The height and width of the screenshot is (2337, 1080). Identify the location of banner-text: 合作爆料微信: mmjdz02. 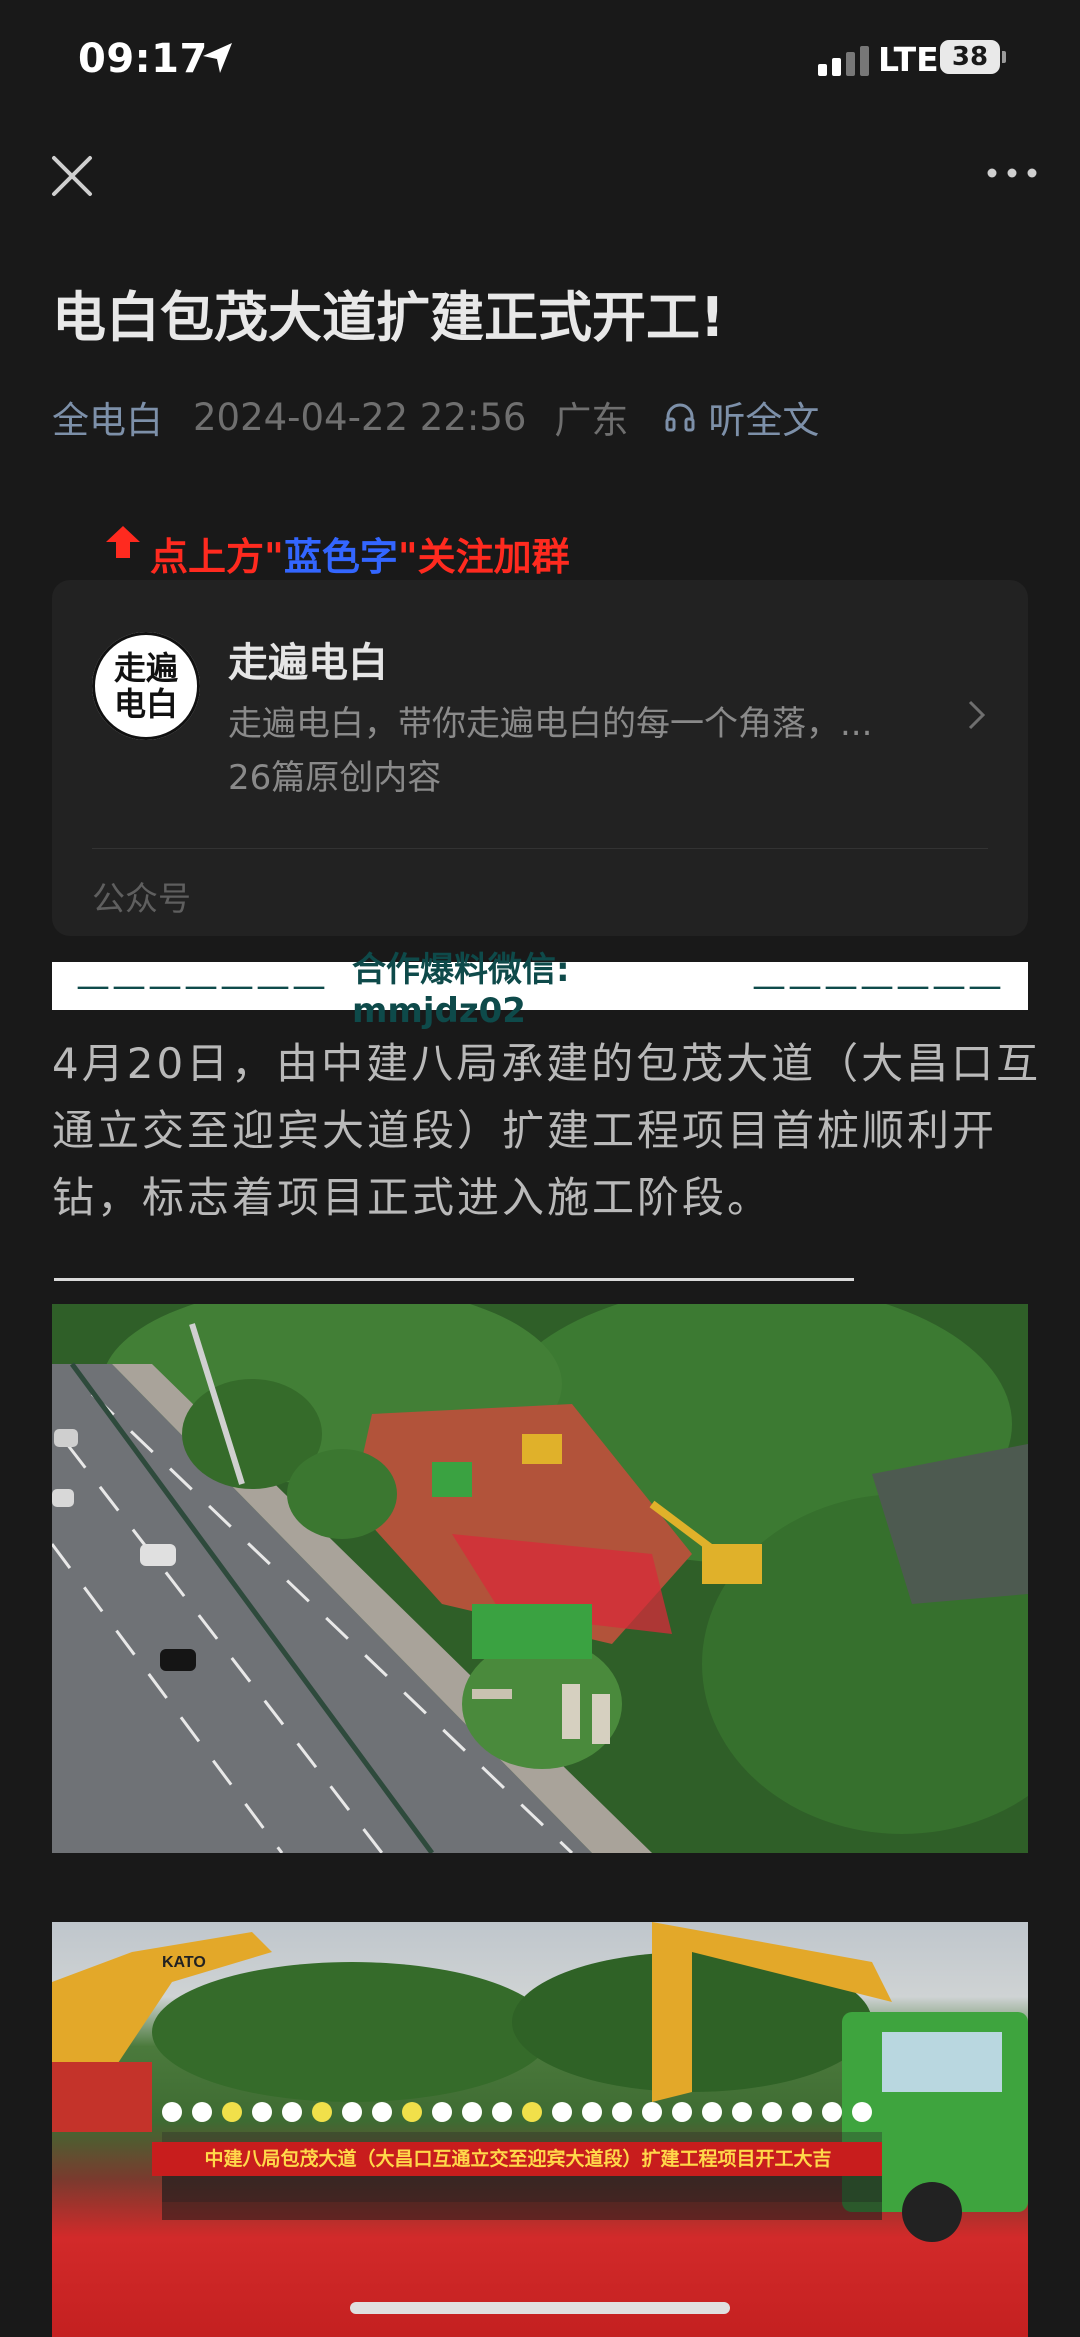
(461, 990).